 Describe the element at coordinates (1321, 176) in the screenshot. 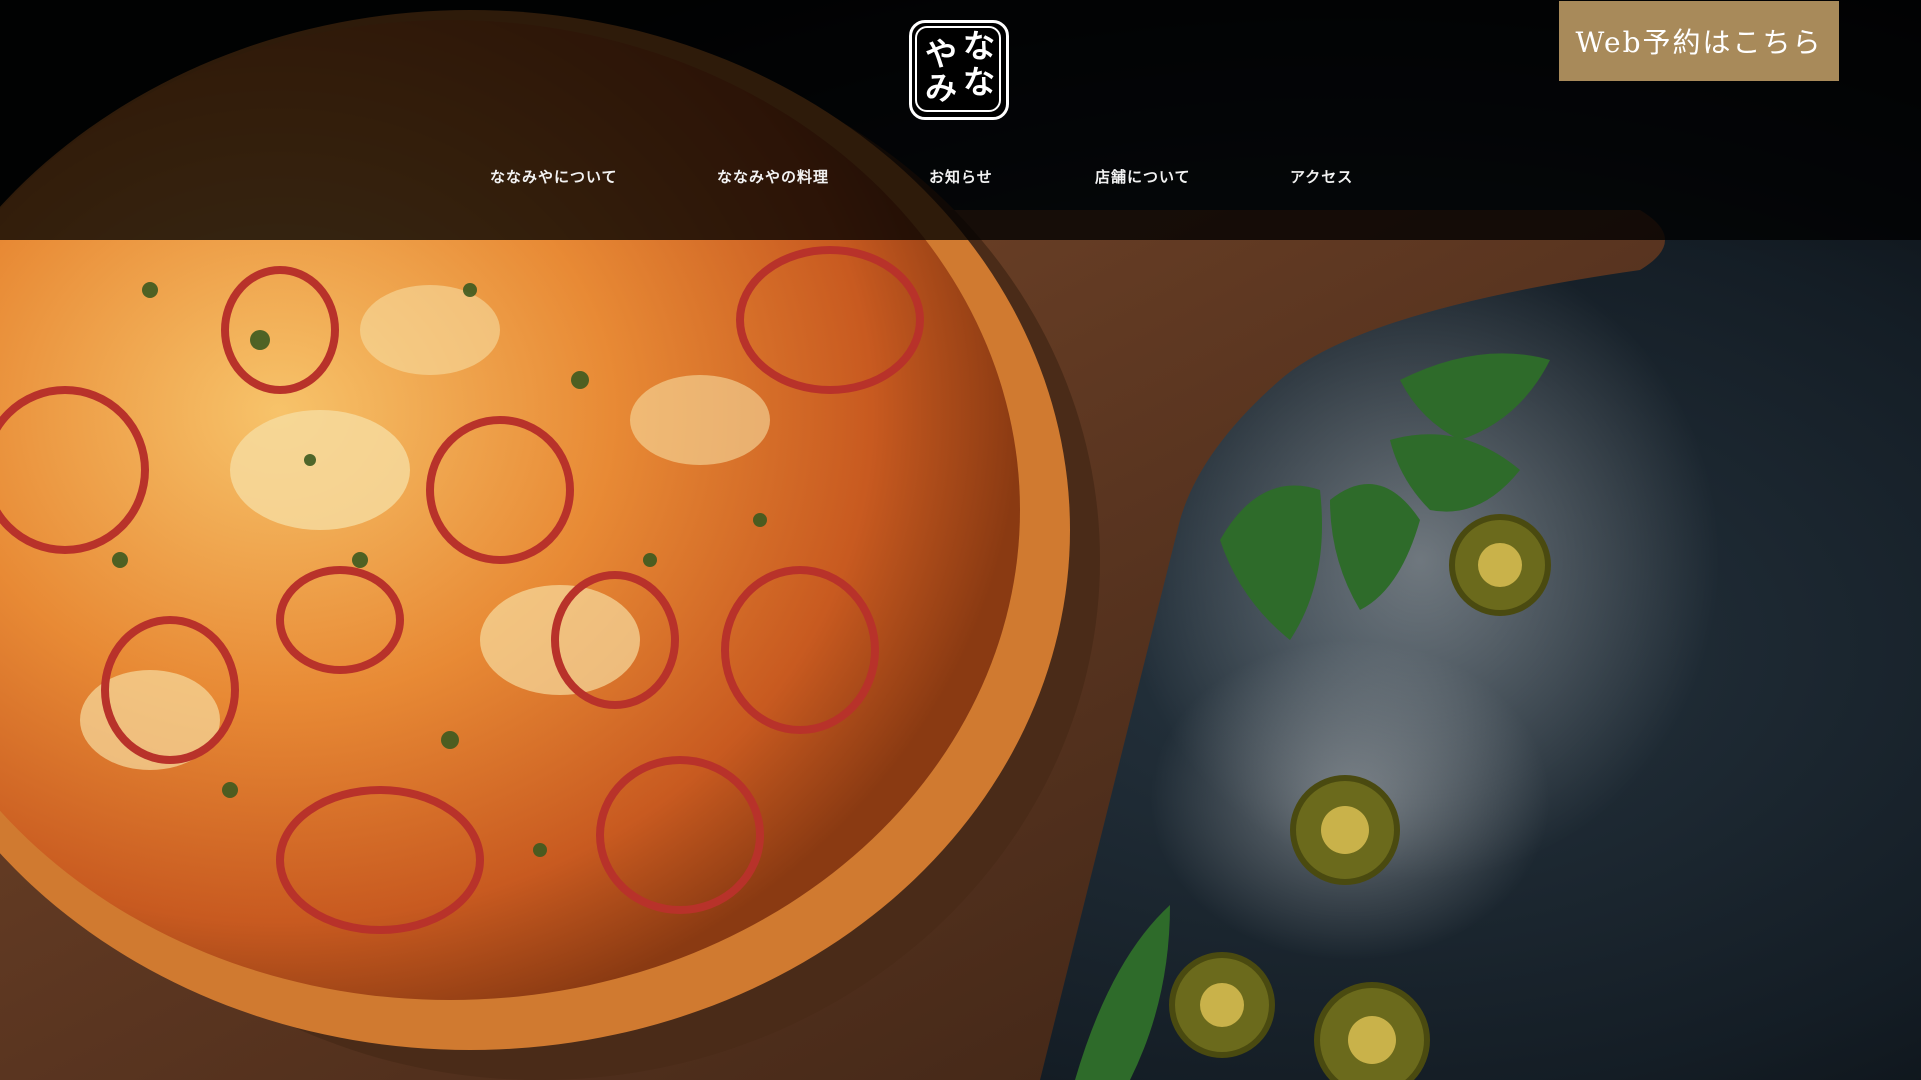

I see `nav-item-access: アクセス` at that location.